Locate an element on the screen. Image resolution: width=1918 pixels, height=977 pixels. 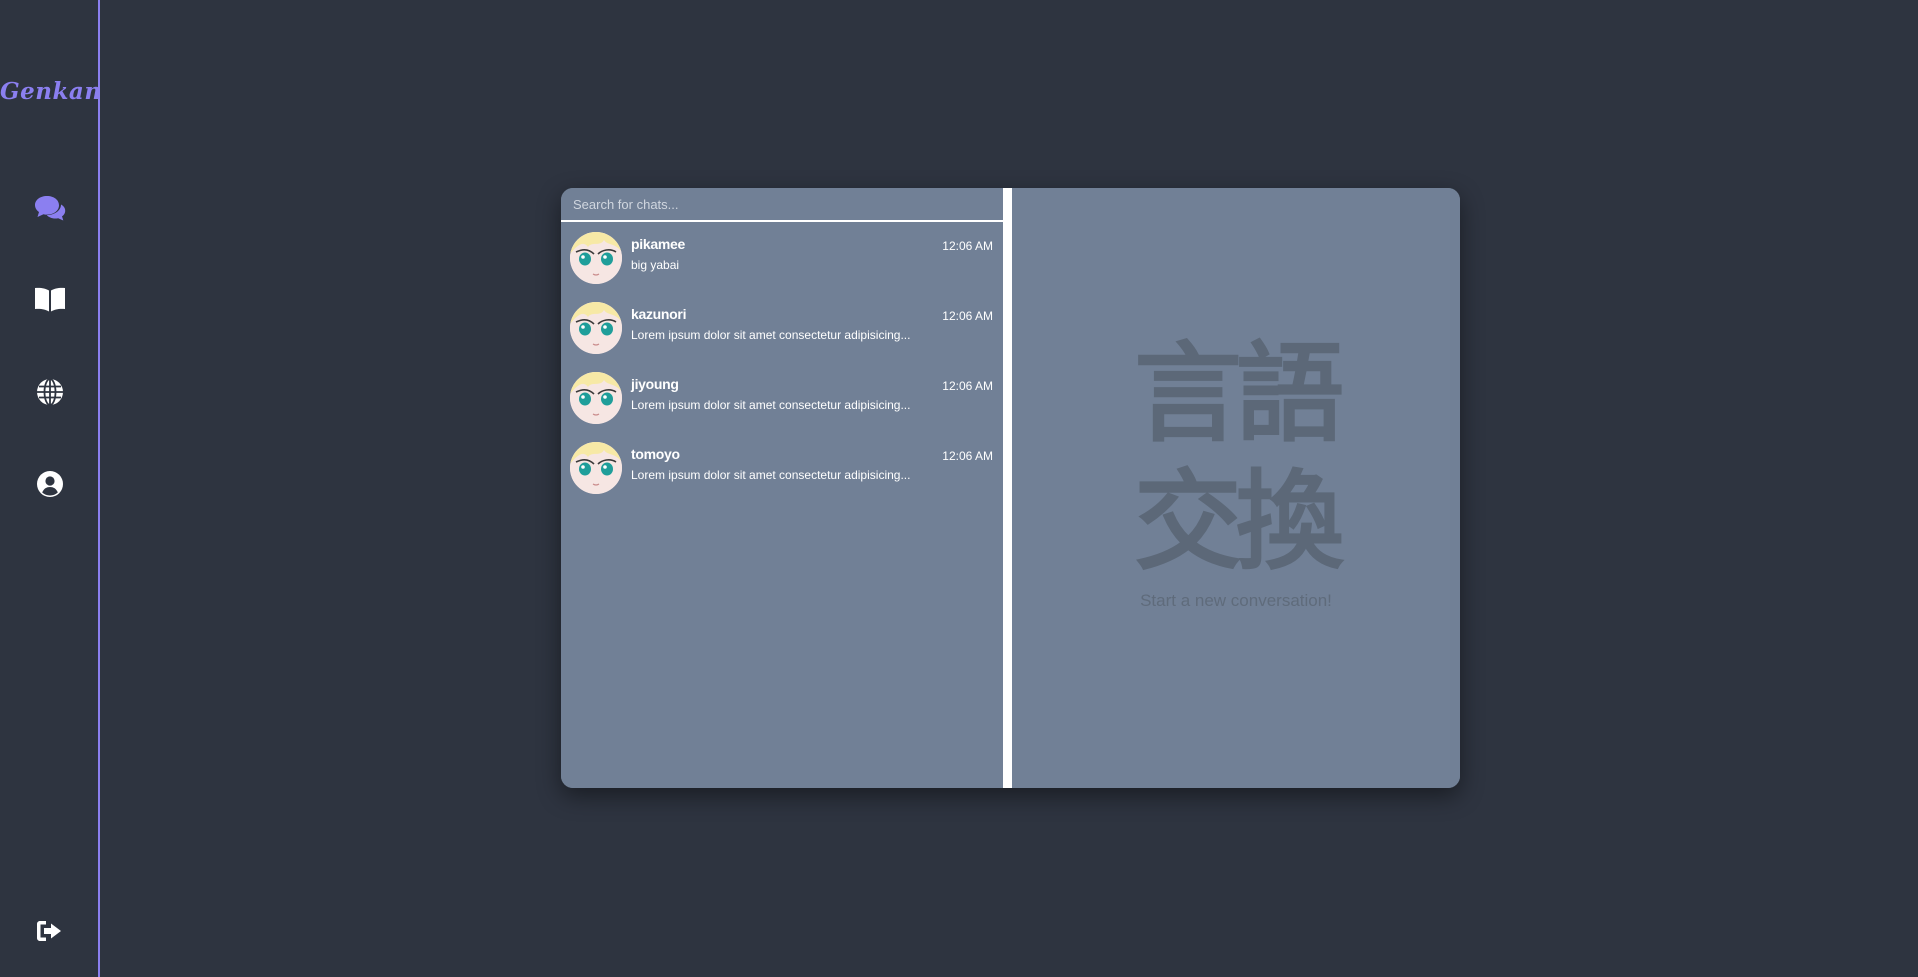
user-circle-icon is located at coordinates (50, 484).